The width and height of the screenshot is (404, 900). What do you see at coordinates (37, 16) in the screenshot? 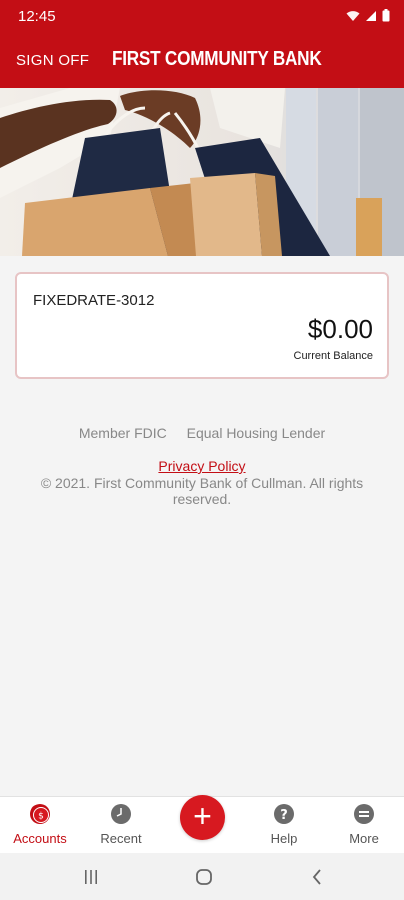
I see `status-time: 12:45` at bounding box center [37, 16].